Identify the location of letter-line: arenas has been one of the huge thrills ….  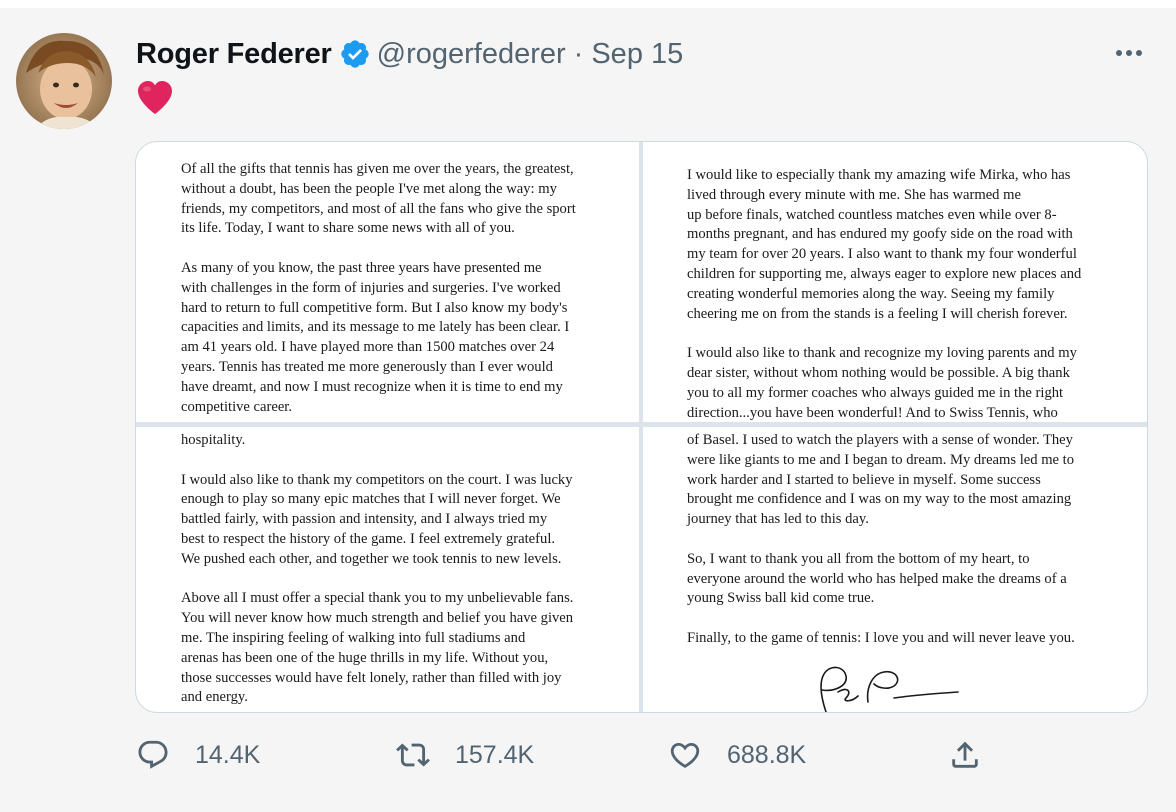
(365, 657).